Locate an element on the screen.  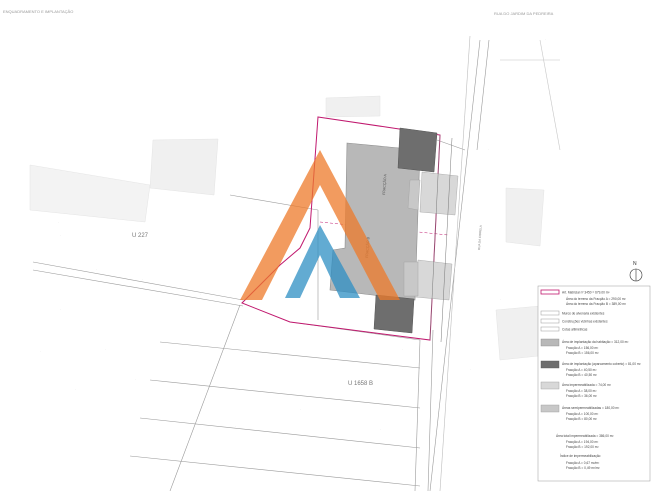
legend-item-elevations: Cotas altimétricas is located at coordinates (575, 330).